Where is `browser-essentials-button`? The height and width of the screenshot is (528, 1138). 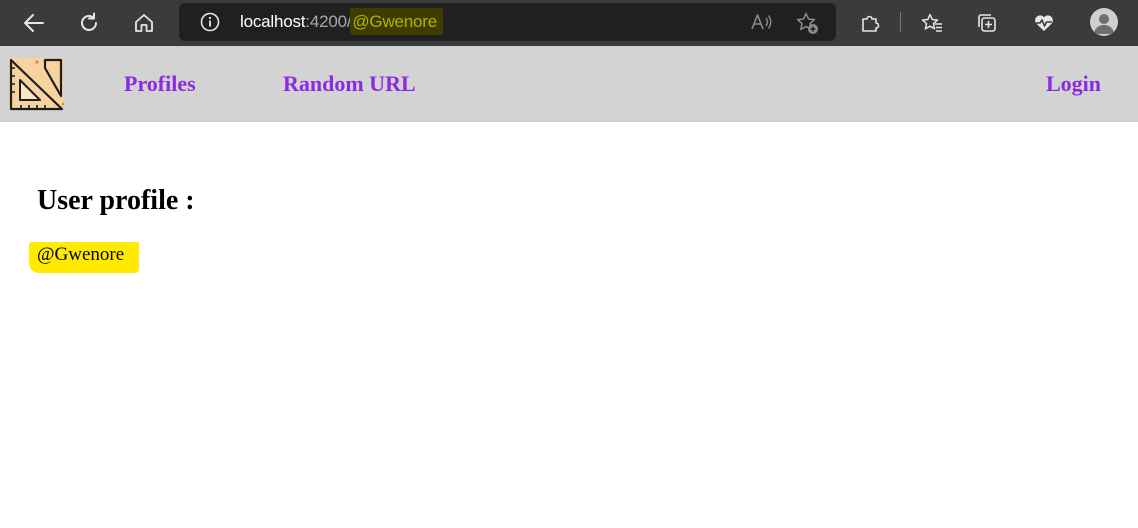
browser-essentials-button is located at coordinates (1044, 23).